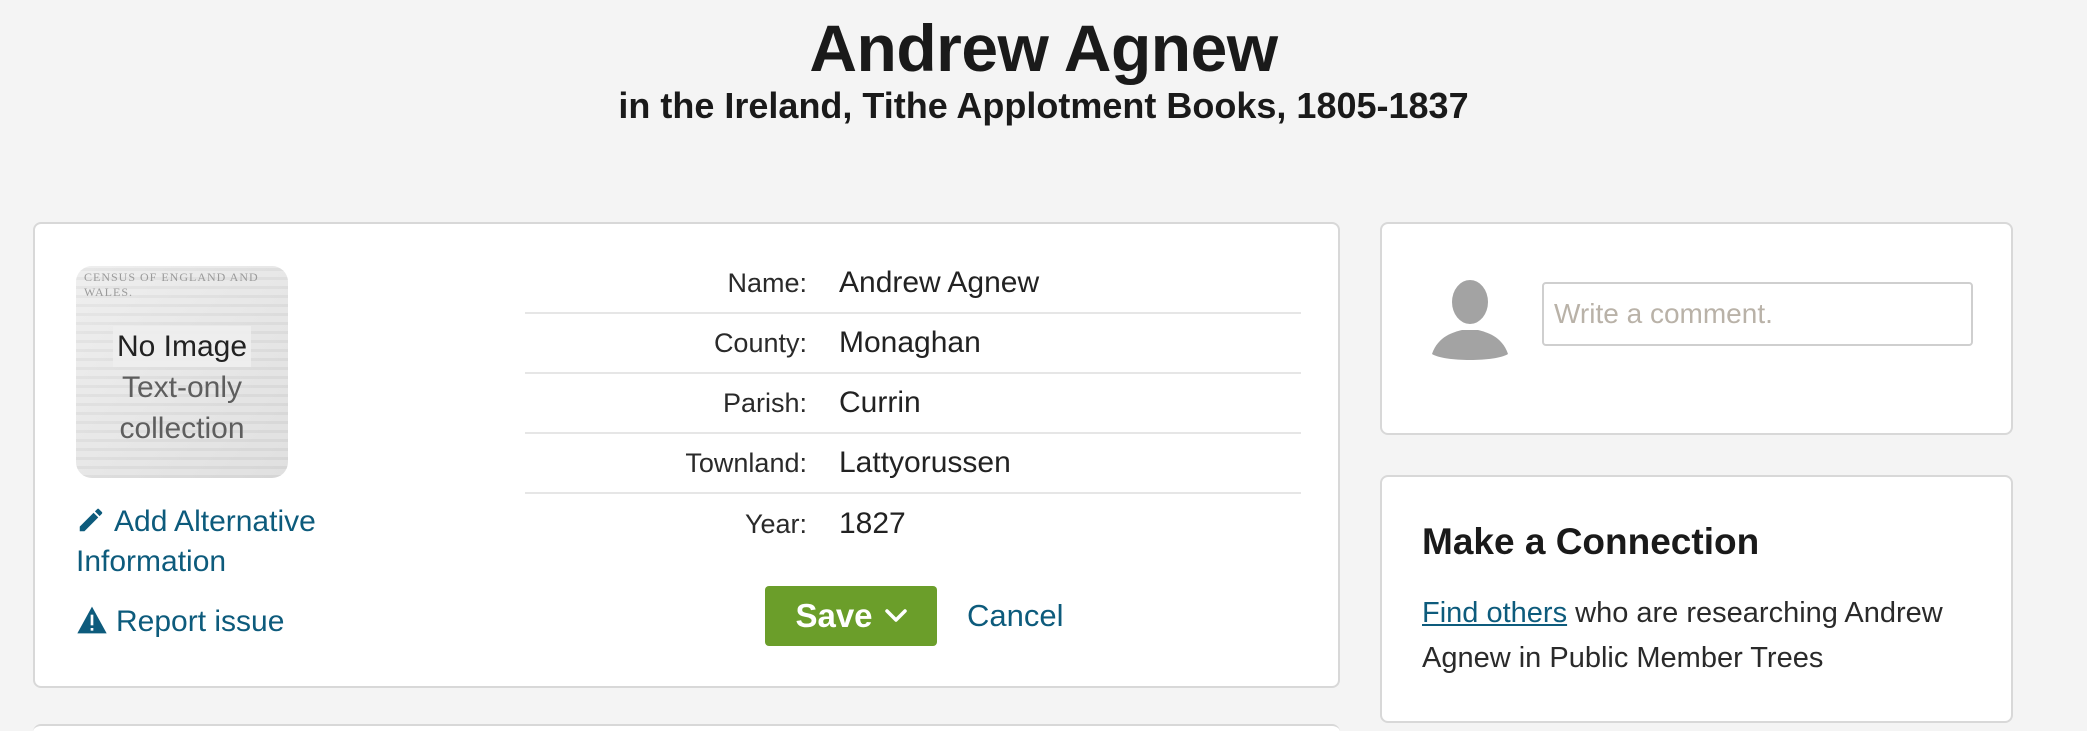 The height and width of the screenshot is (731, 2087). What do you see at coordinates (1015, 616) in the screenshot?
I see `cancel-link: Cancel` at bounding box center [1015, 616].